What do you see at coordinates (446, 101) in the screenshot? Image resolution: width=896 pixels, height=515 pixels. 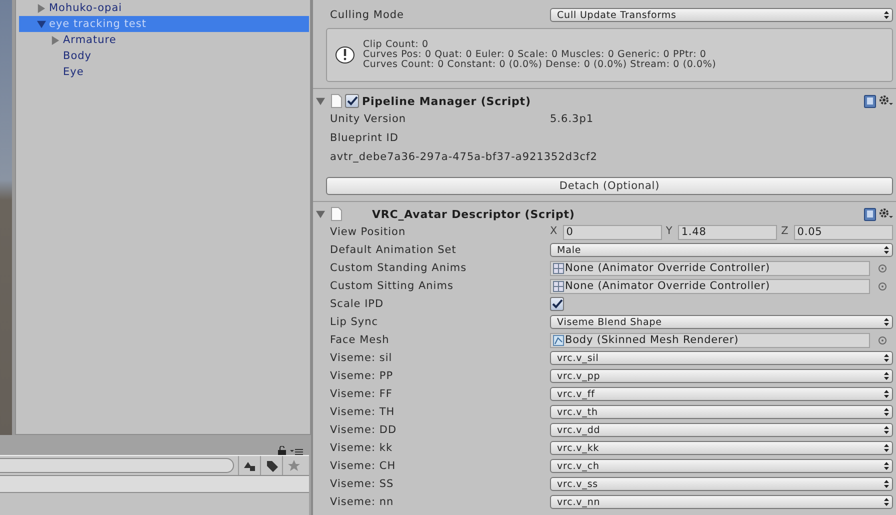 I see `component-title: Pipeline Manager (Script)` at bounding box center [446, 101].